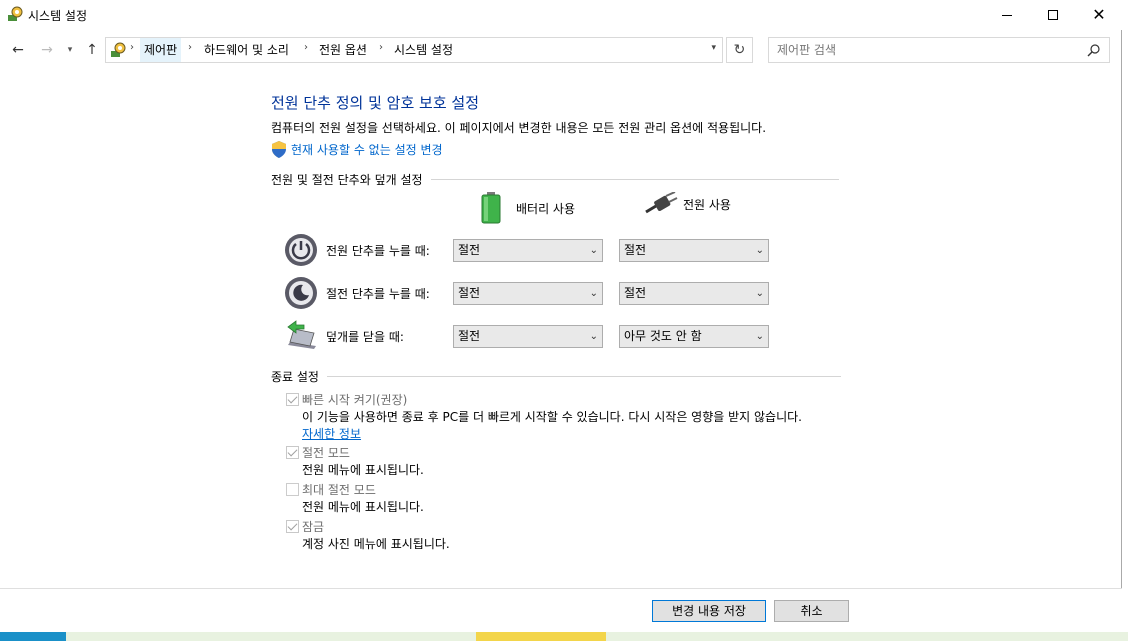 The width and height of the screenshot is (1128, 641). I want to click on more-info-link: 자세한 정보, so click(331, 433).